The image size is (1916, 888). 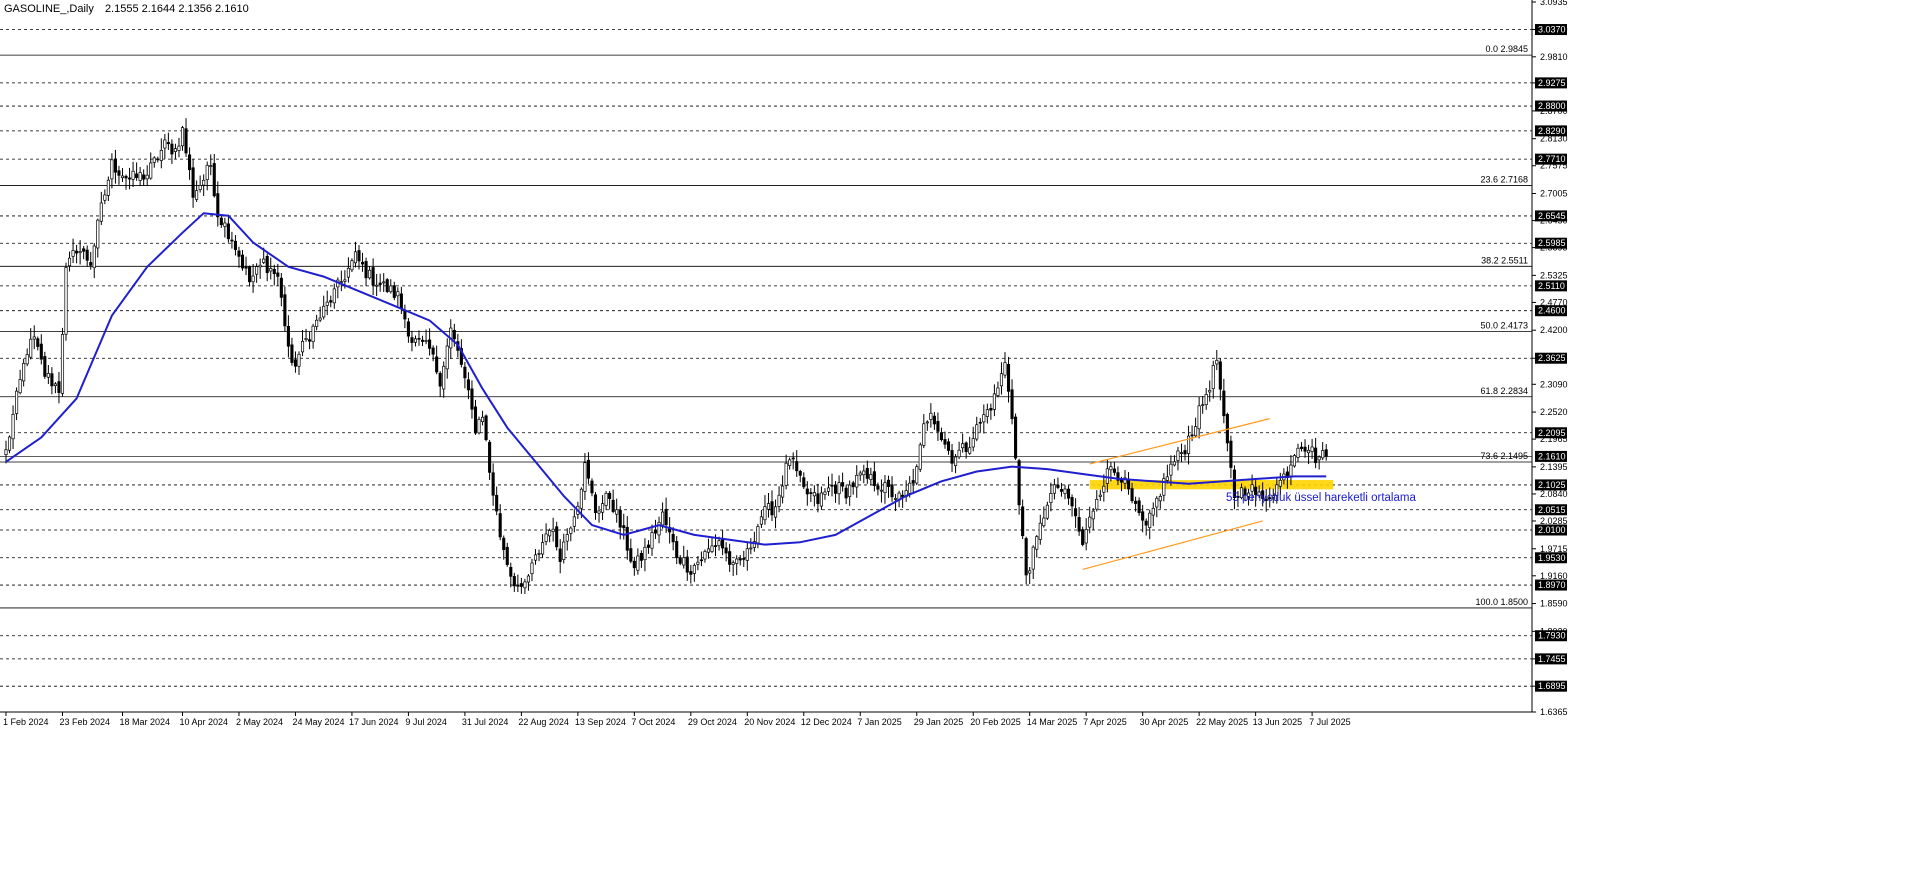 What do you see at coordinates (1105, 722) in the screenshot?
I see `x-tick-label: 7 Apr 2025` at bounding box center [1105, 722].